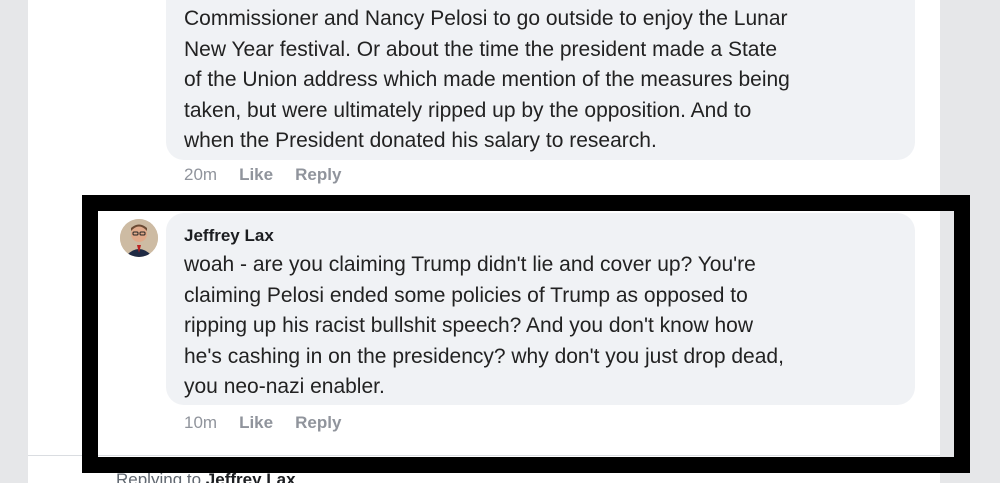  I want to click on highlighted-comment-like-link: Like, so click(256, 423).